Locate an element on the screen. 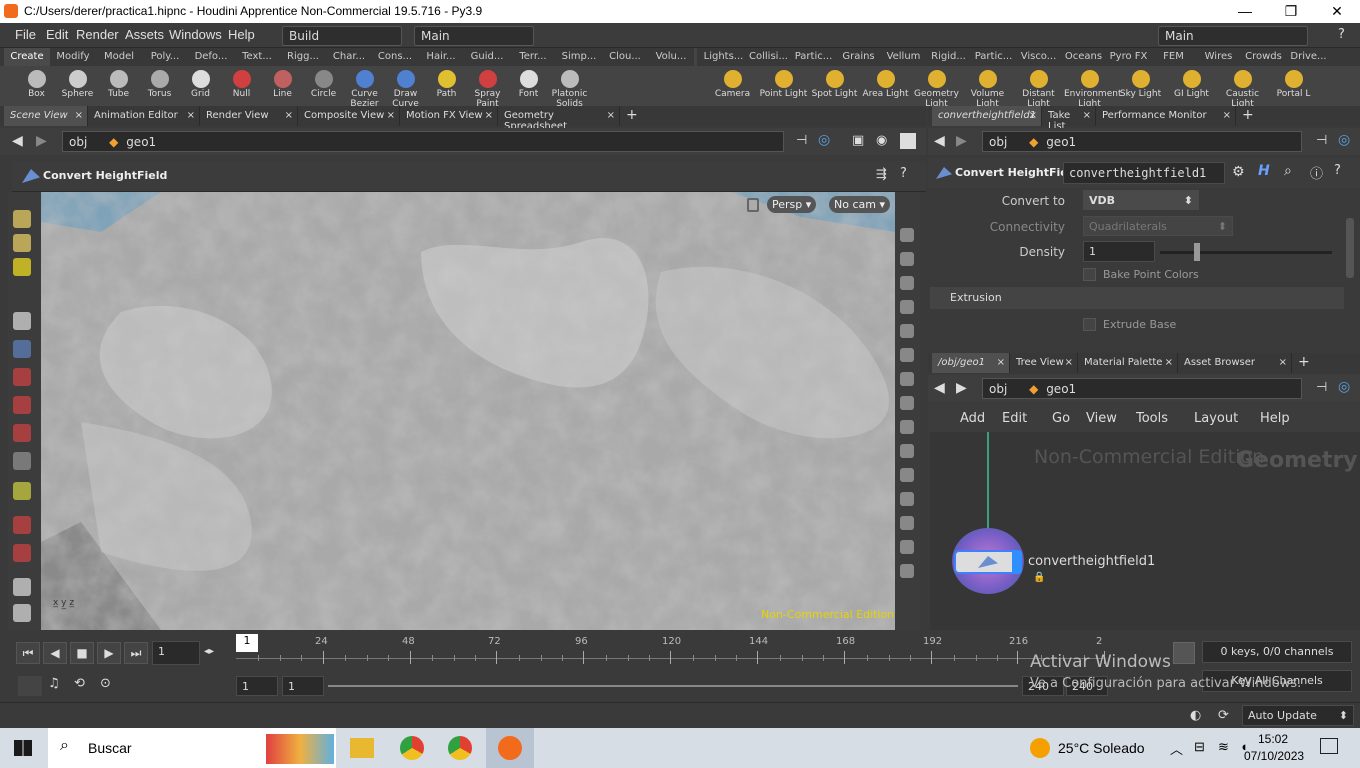 The width and height of the screenshot is (1360, 768). extrusion-folder: Extrusion is located at coordinates (1137, 298).